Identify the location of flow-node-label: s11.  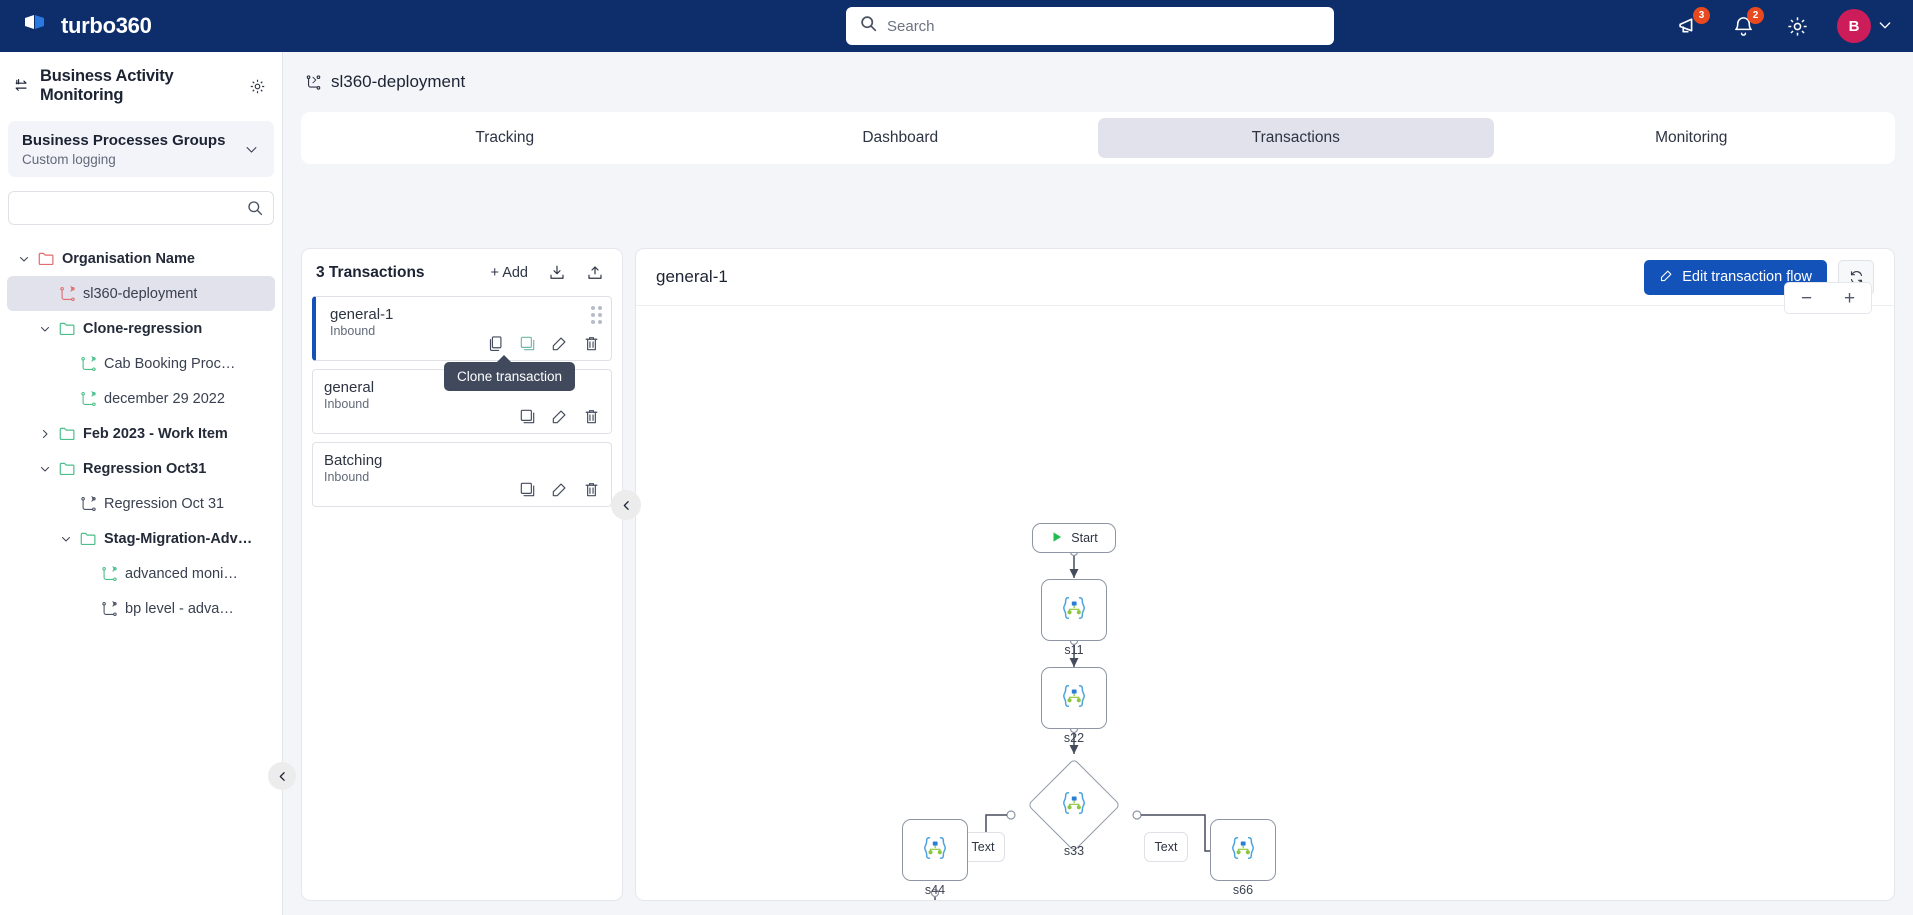
(1074, 650).